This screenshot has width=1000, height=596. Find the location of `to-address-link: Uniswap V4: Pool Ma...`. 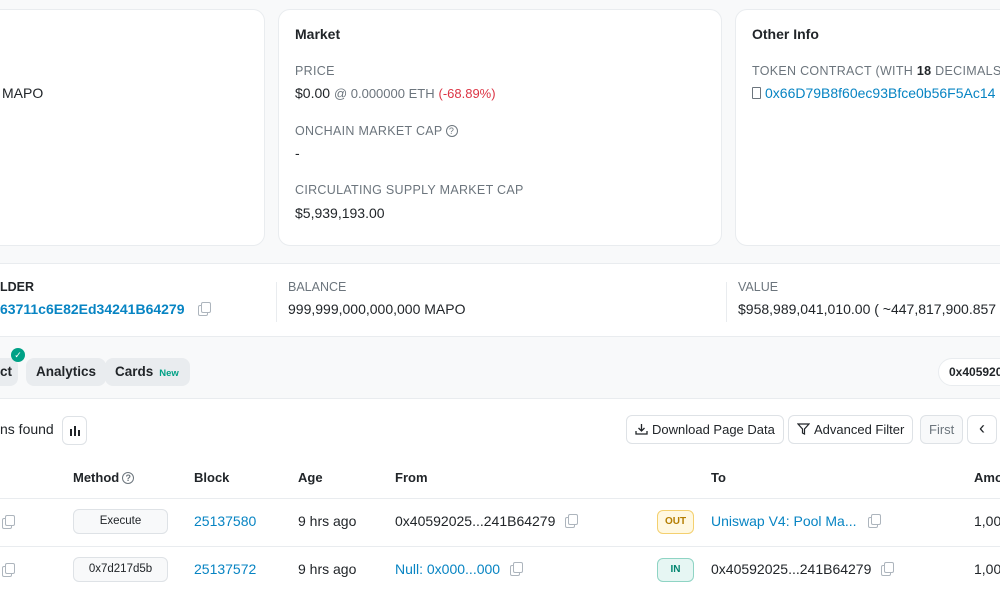

to-address-link: Uniswap V4: Pool Ma... is located at coordinates (784, 521).